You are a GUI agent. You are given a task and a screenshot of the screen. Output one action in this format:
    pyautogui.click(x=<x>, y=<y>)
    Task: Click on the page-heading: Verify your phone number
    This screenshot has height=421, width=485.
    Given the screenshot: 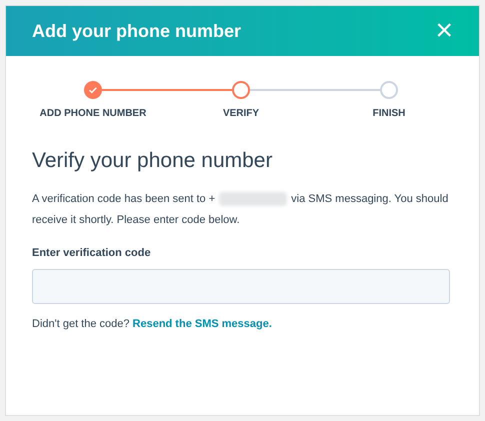 What is the action you would take?
    pyautogui.click(x=153, y=161)
    